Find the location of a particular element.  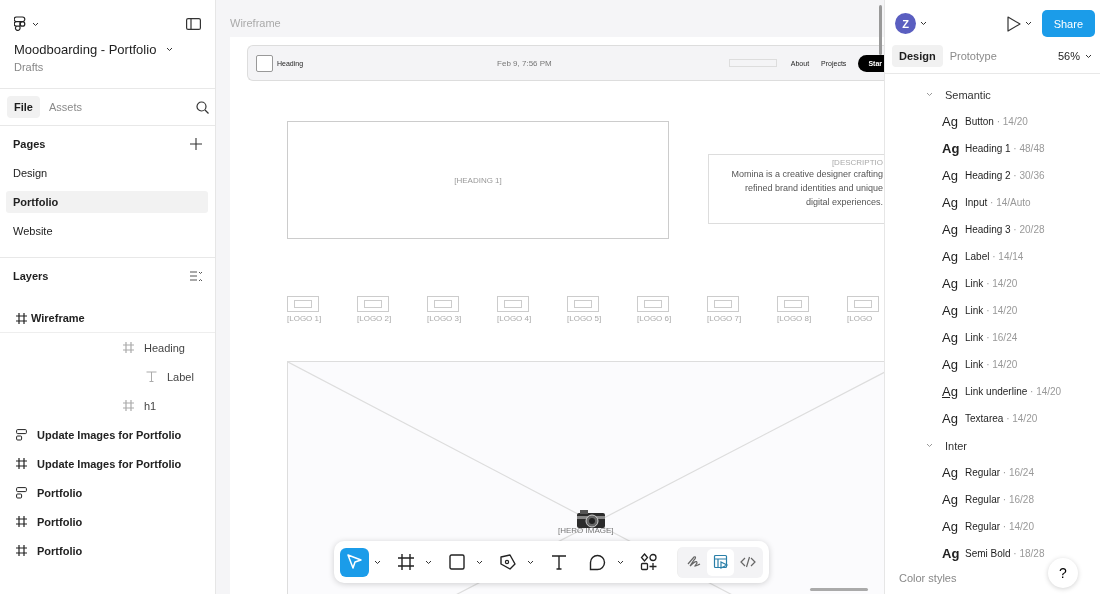

mode-button is located at coordinates (720, 562).